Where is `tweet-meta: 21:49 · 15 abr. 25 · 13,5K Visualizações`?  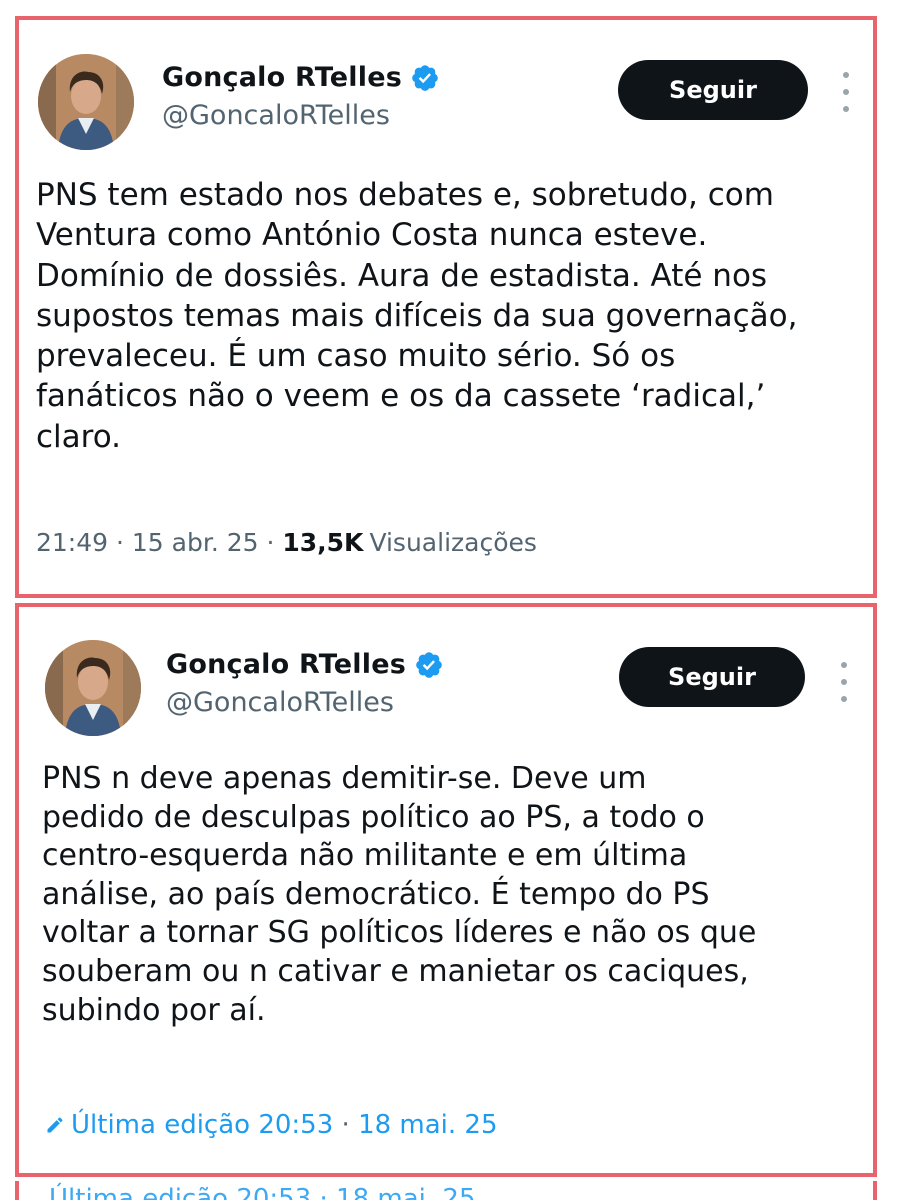
tweet-meta: 21:49 · 15 abr. 25 · 13,5K Visualizações is located at coordinates (286, 542).